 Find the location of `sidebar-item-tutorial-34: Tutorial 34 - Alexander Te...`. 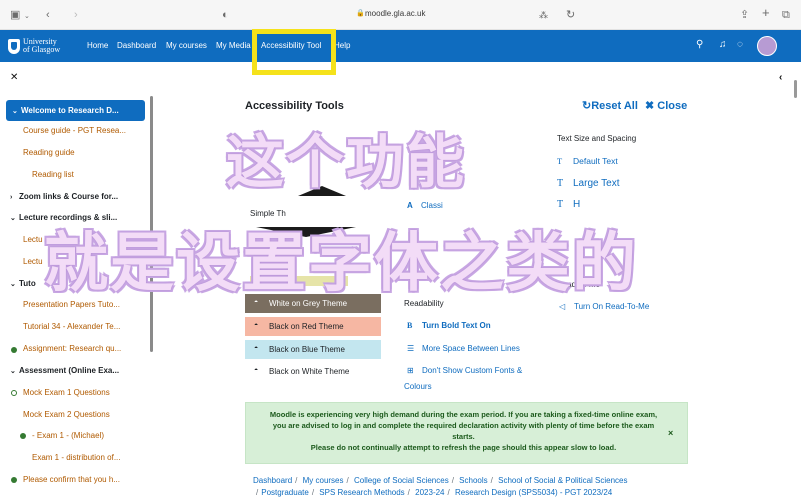

sidebar-item-tutorial-34: Tutorial 34 - Alexander Te... is located at coordinates (71, 326).